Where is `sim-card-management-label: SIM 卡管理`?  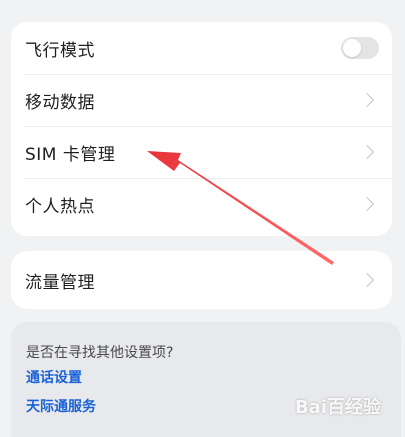
sim-card-management-label: SIM 卡管理 is located at coordinates (70, 154).